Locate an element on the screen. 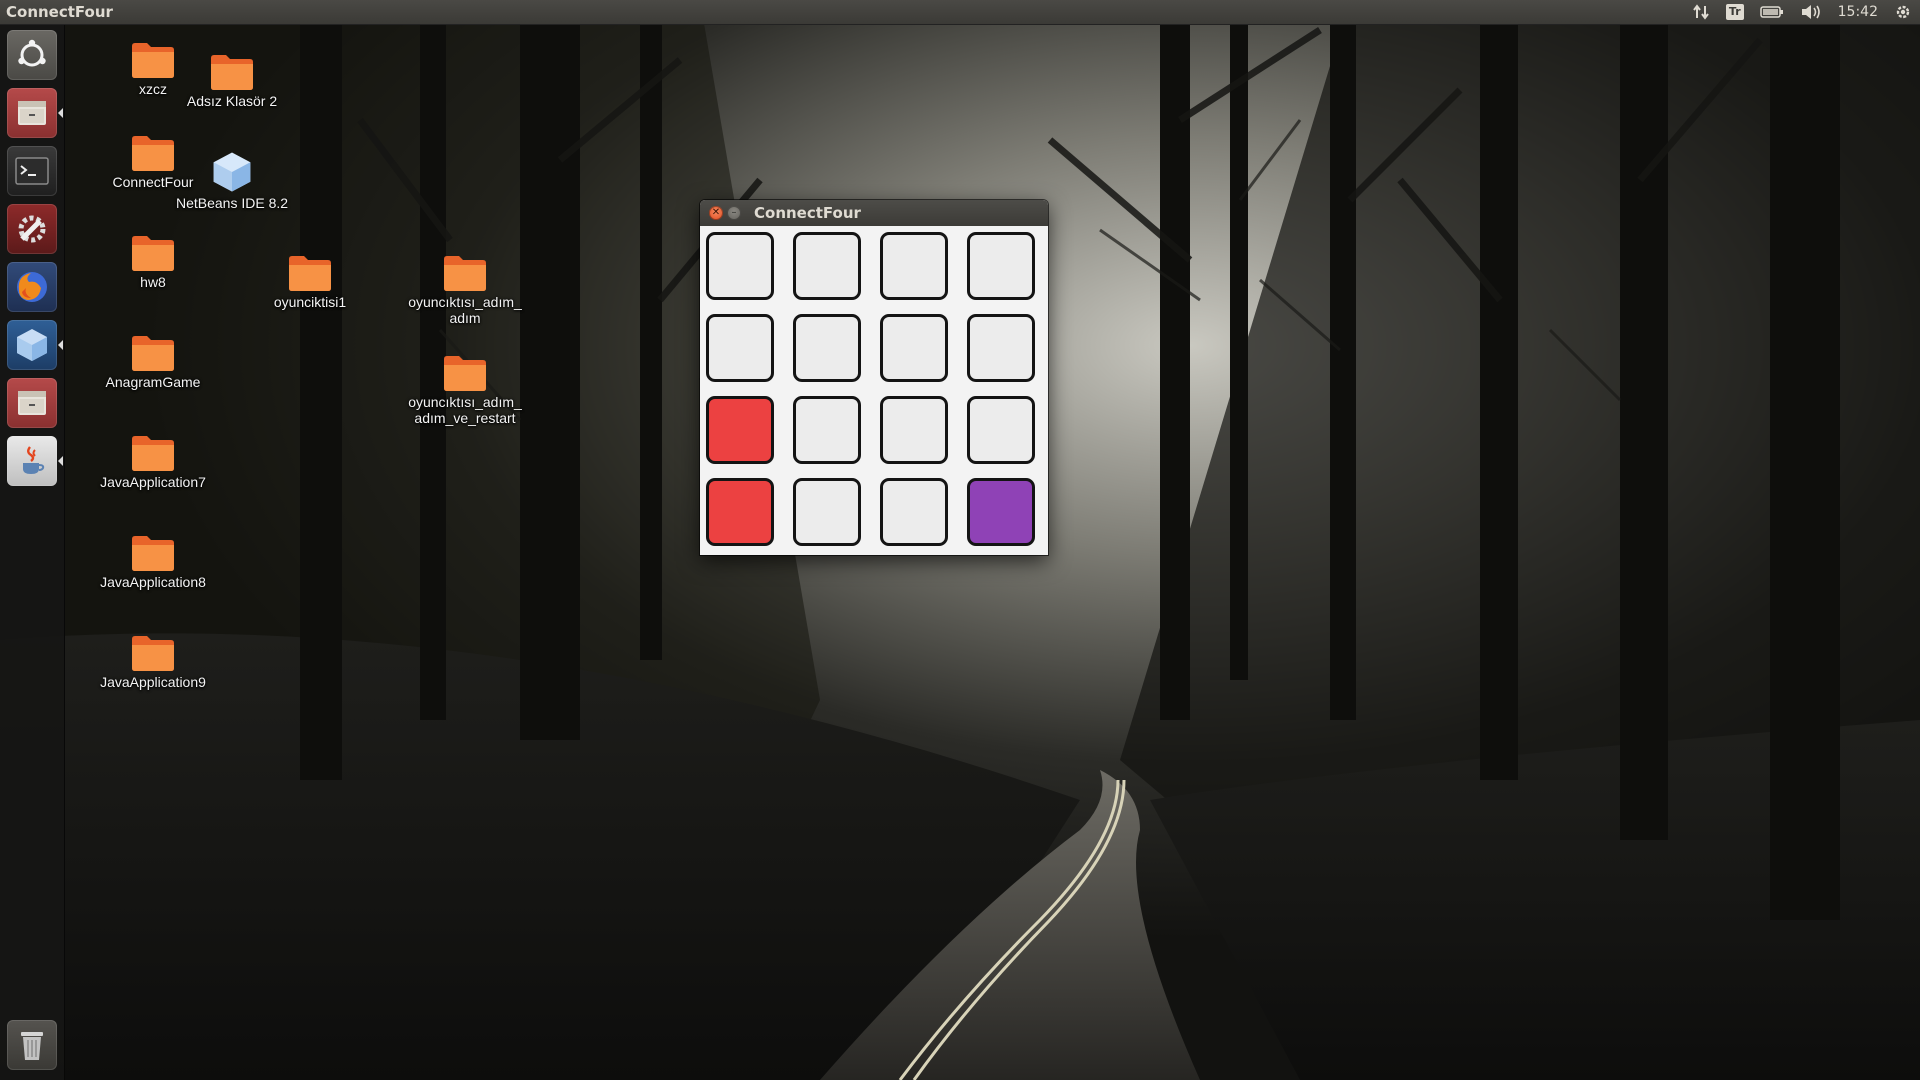  network-arrows-icon is located at coordinates (1701, 12).